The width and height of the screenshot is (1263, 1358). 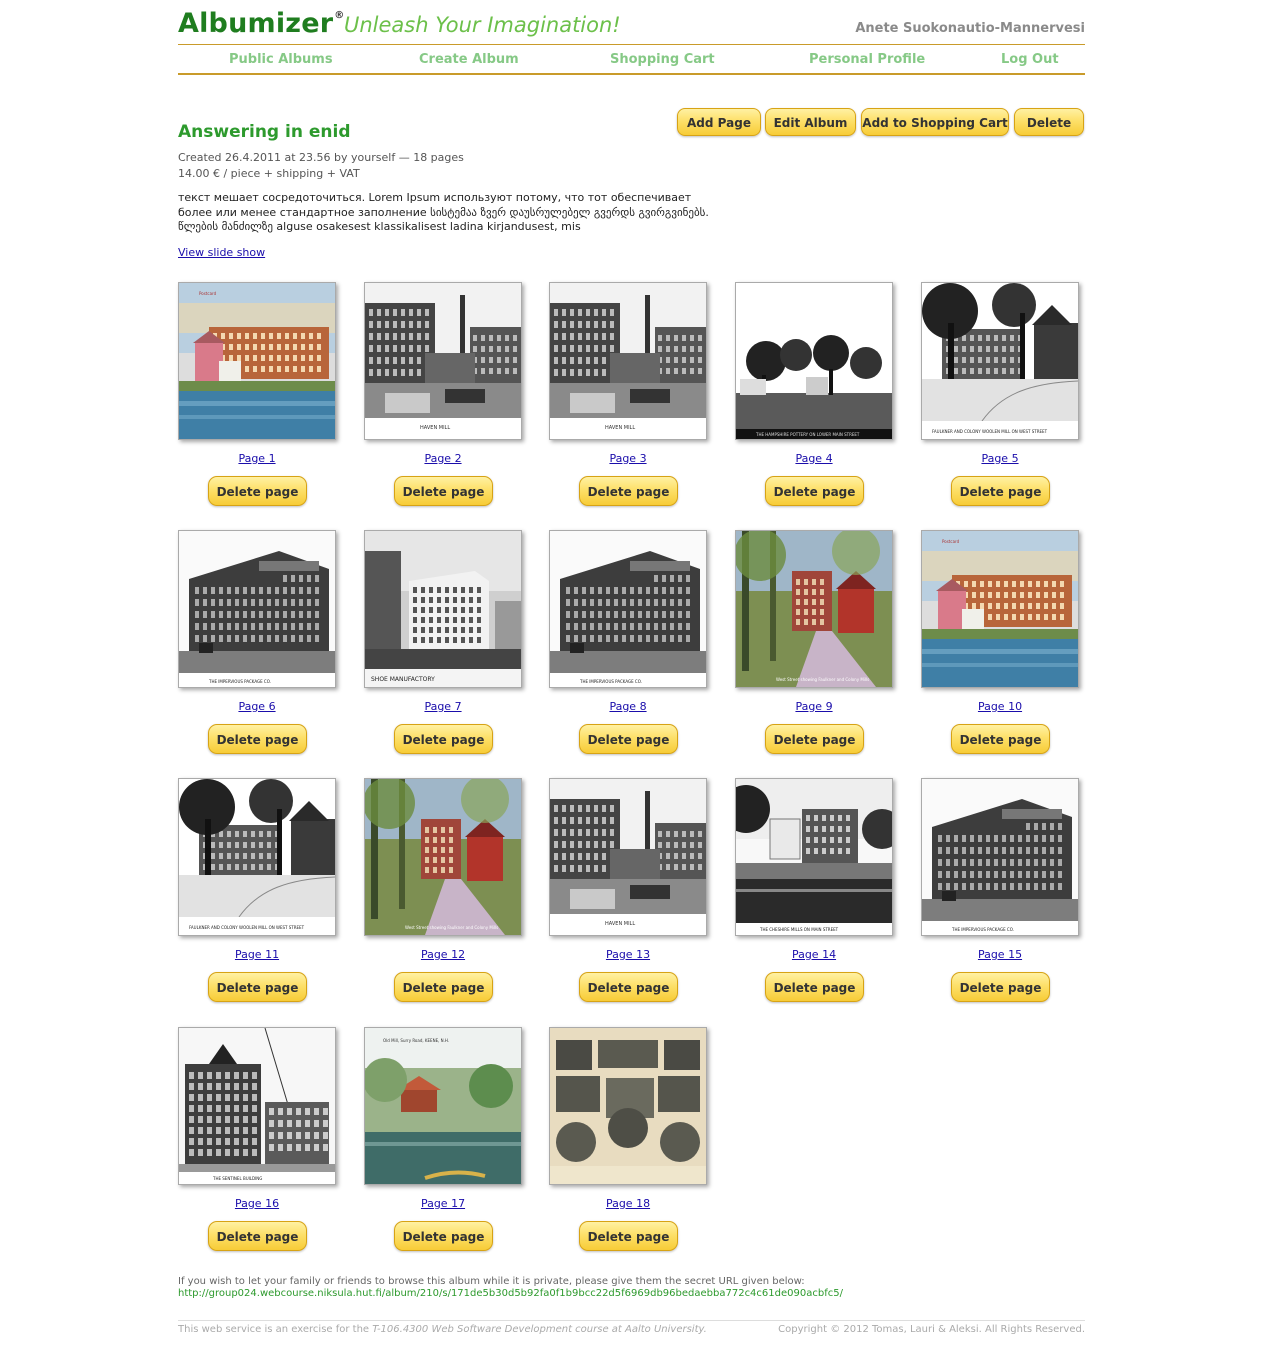 What do you see at coordinates (631, 74) in the screenshot?
I see `nav-divider` at bounding box center [631, 74].